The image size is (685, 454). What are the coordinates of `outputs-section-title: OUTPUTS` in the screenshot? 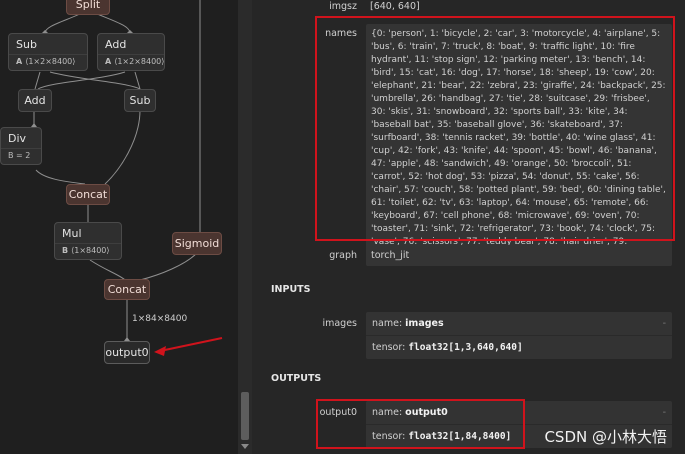 It's located at (296, 378).